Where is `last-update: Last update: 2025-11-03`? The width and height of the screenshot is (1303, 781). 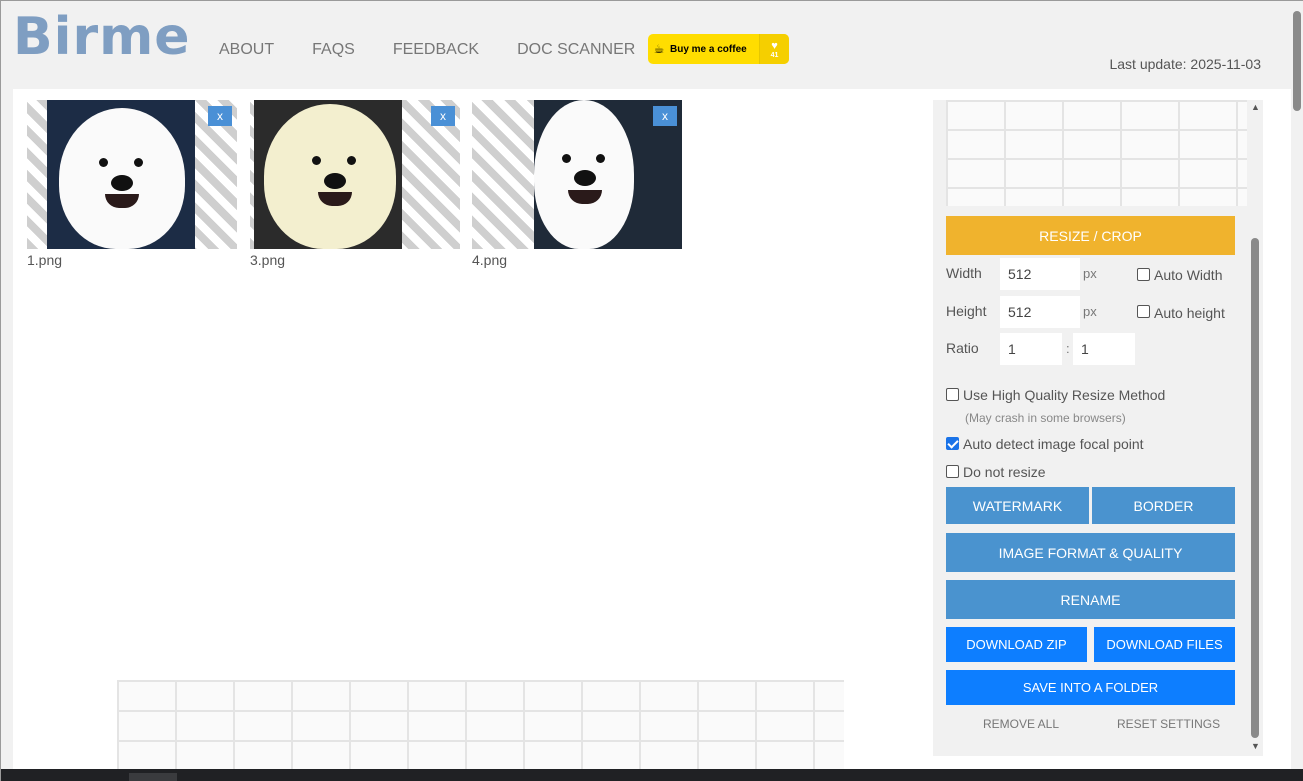
last-update: Last update: 2025-11-03 is located at coordinates (1185, 64).